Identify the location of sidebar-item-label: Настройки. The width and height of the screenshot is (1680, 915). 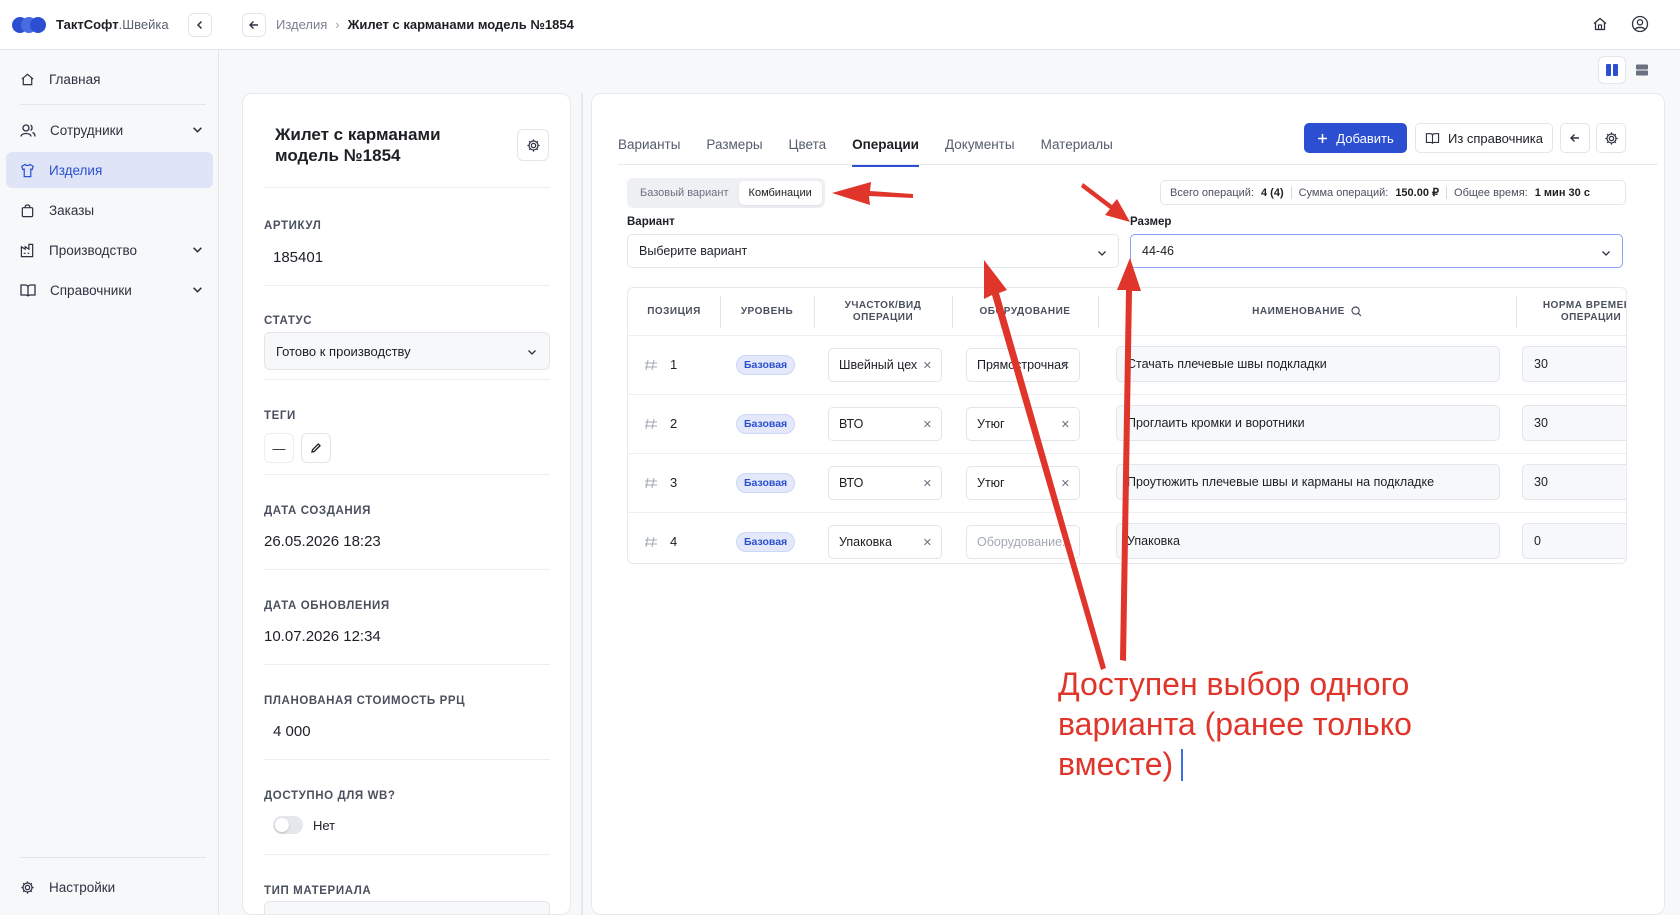
(82, 887).